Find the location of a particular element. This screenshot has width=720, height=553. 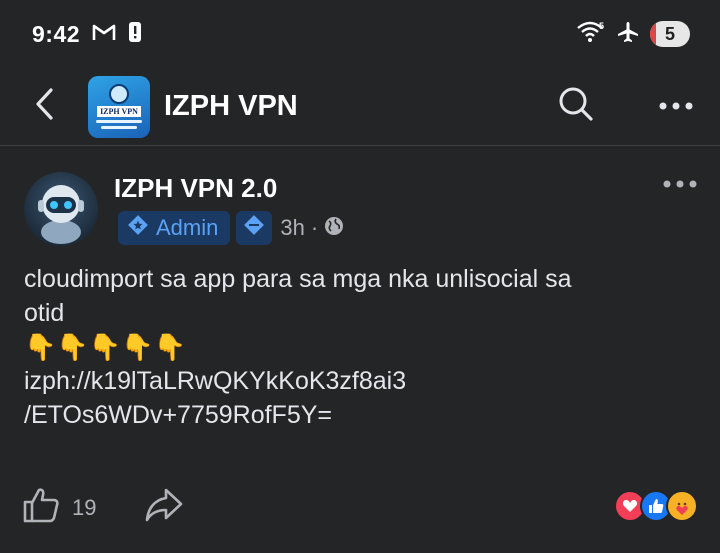

post-link-line: /ETOs6WDv+7759RofF5Y= is located at coordinates (362, 415).